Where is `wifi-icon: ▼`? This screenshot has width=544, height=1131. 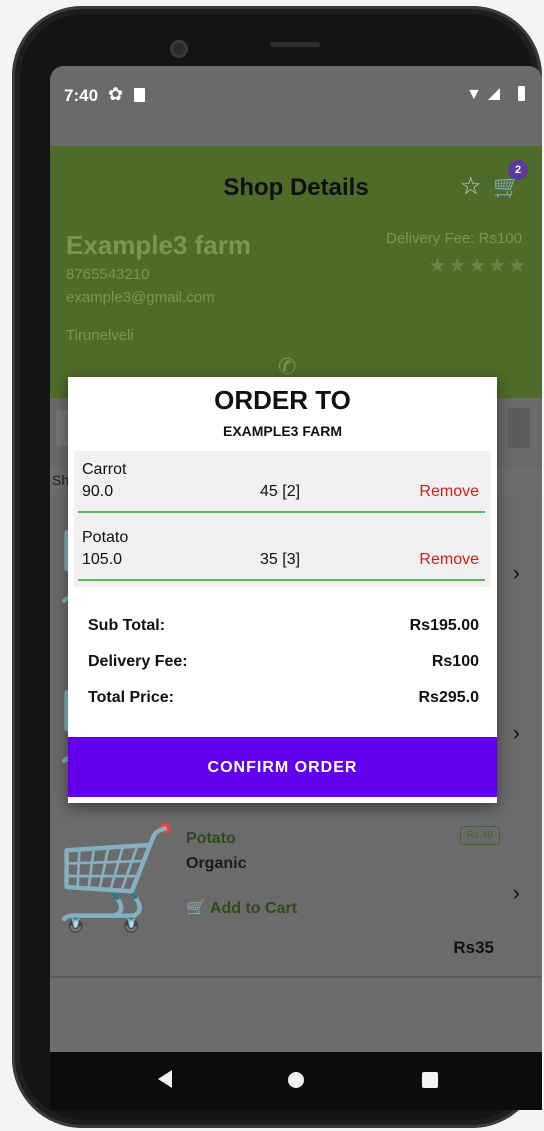 wifi-icon: ▼ is located at coordinates (474, 94).